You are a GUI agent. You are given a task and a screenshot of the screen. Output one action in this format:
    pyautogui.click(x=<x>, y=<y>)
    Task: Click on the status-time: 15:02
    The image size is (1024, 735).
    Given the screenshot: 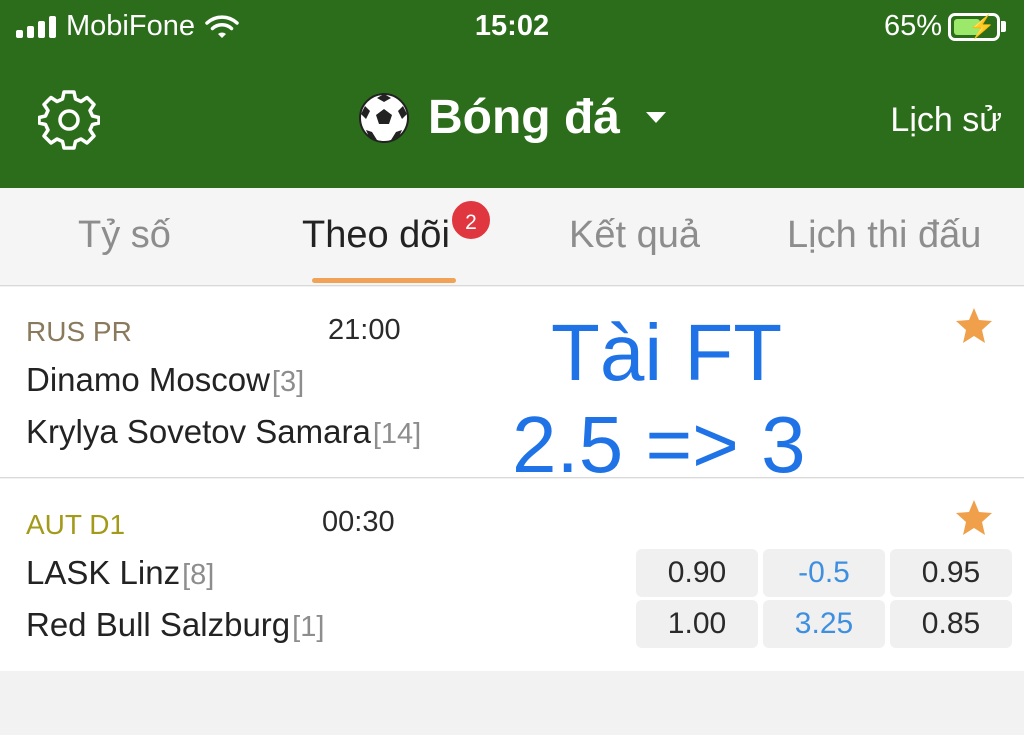 What is the action you would take?
    pyautogui.click(x=512, y=26)
    